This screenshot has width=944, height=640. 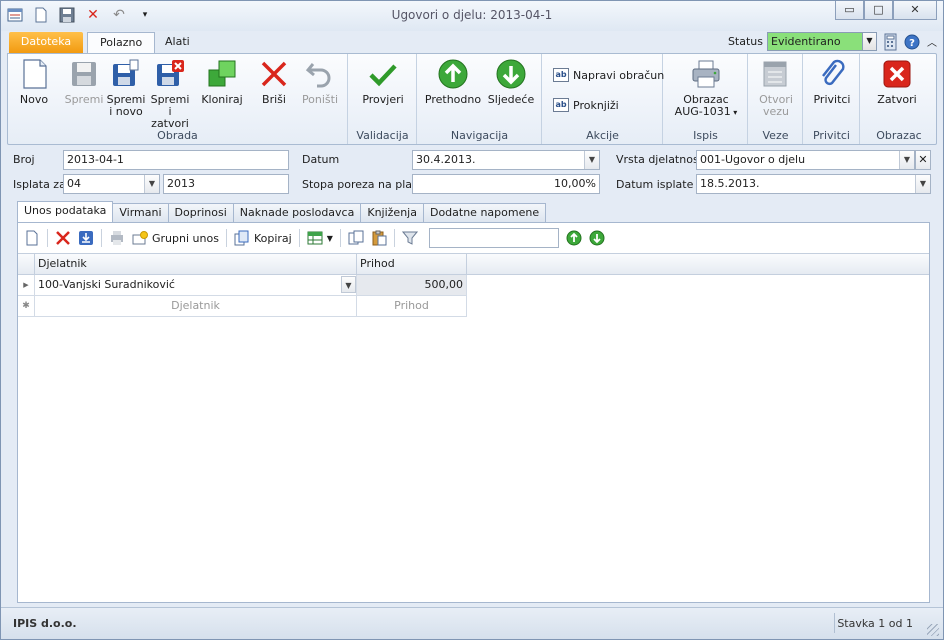 I want to click on datum-label: Datum, so click(x=321, y=159).